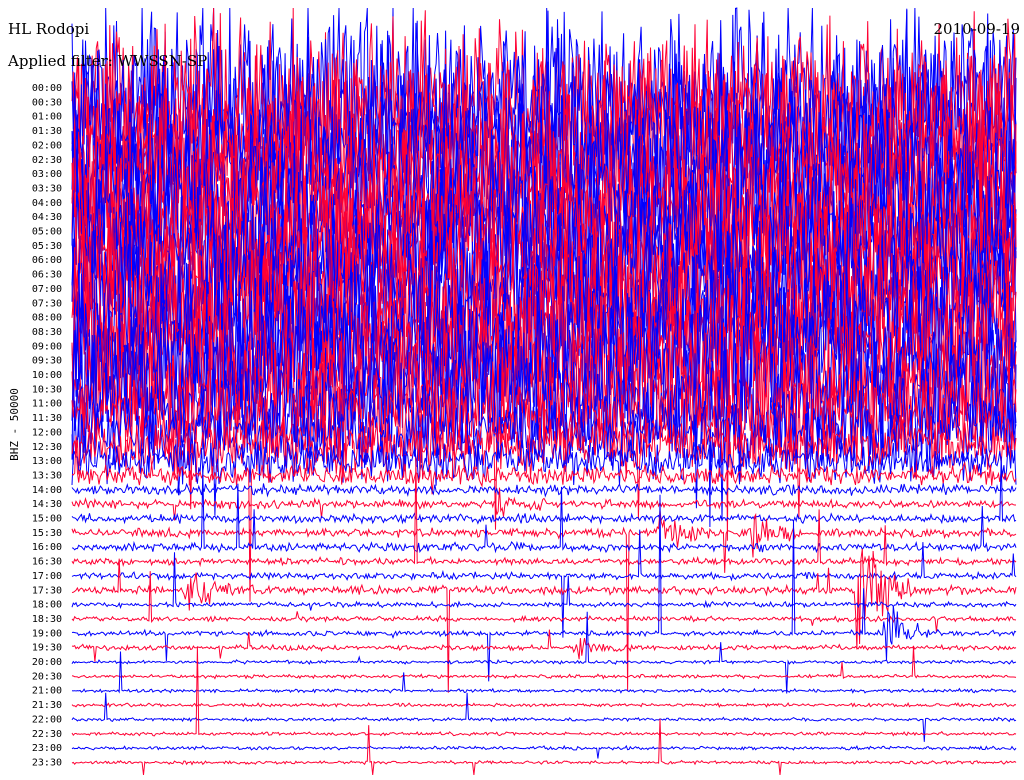 This screenshot has height=780, width=1024. Describe the element at coordinates (47, 633) in the screenshot. I see `time-tick-label: 19:00` at that location.